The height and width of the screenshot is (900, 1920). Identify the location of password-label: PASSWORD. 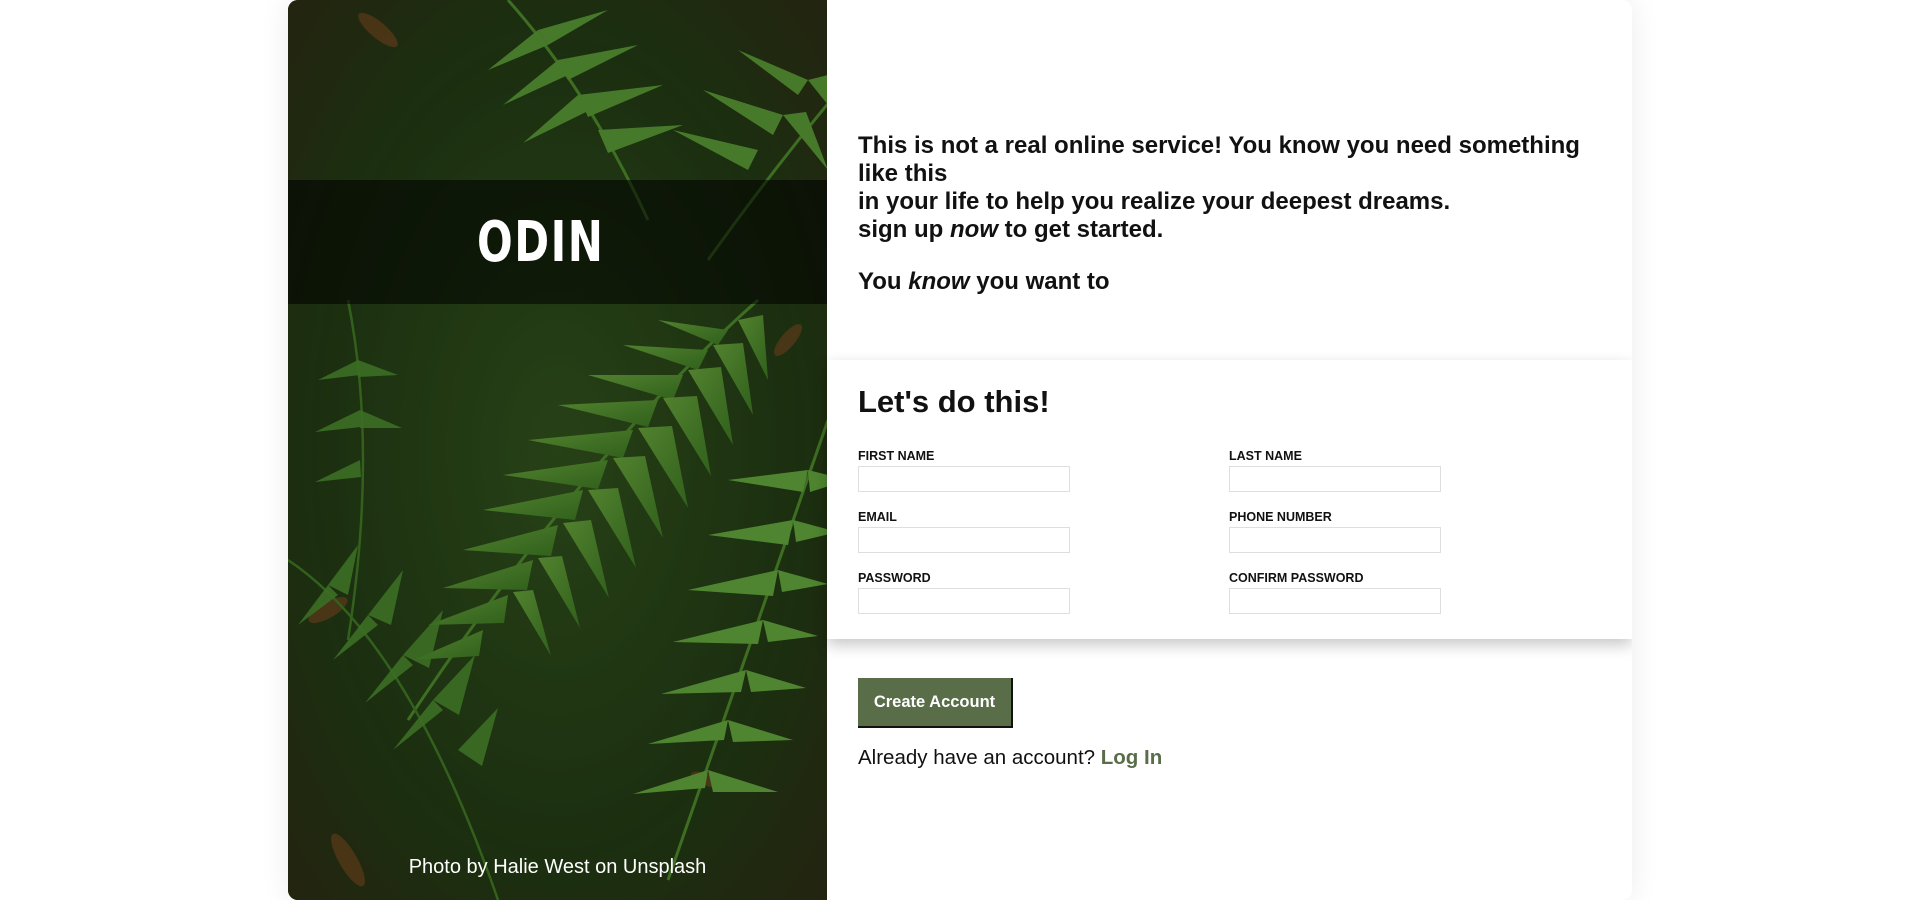
(894, 578).